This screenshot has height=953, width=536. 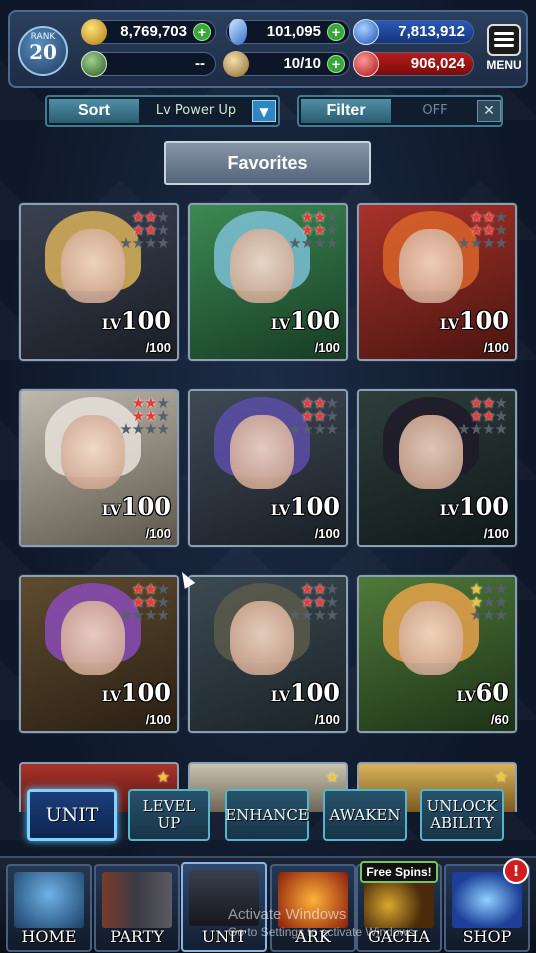 I want to click on unit-card: ★★★ ★★★ ★★★ LV60/60, so click(x=437, y=654).